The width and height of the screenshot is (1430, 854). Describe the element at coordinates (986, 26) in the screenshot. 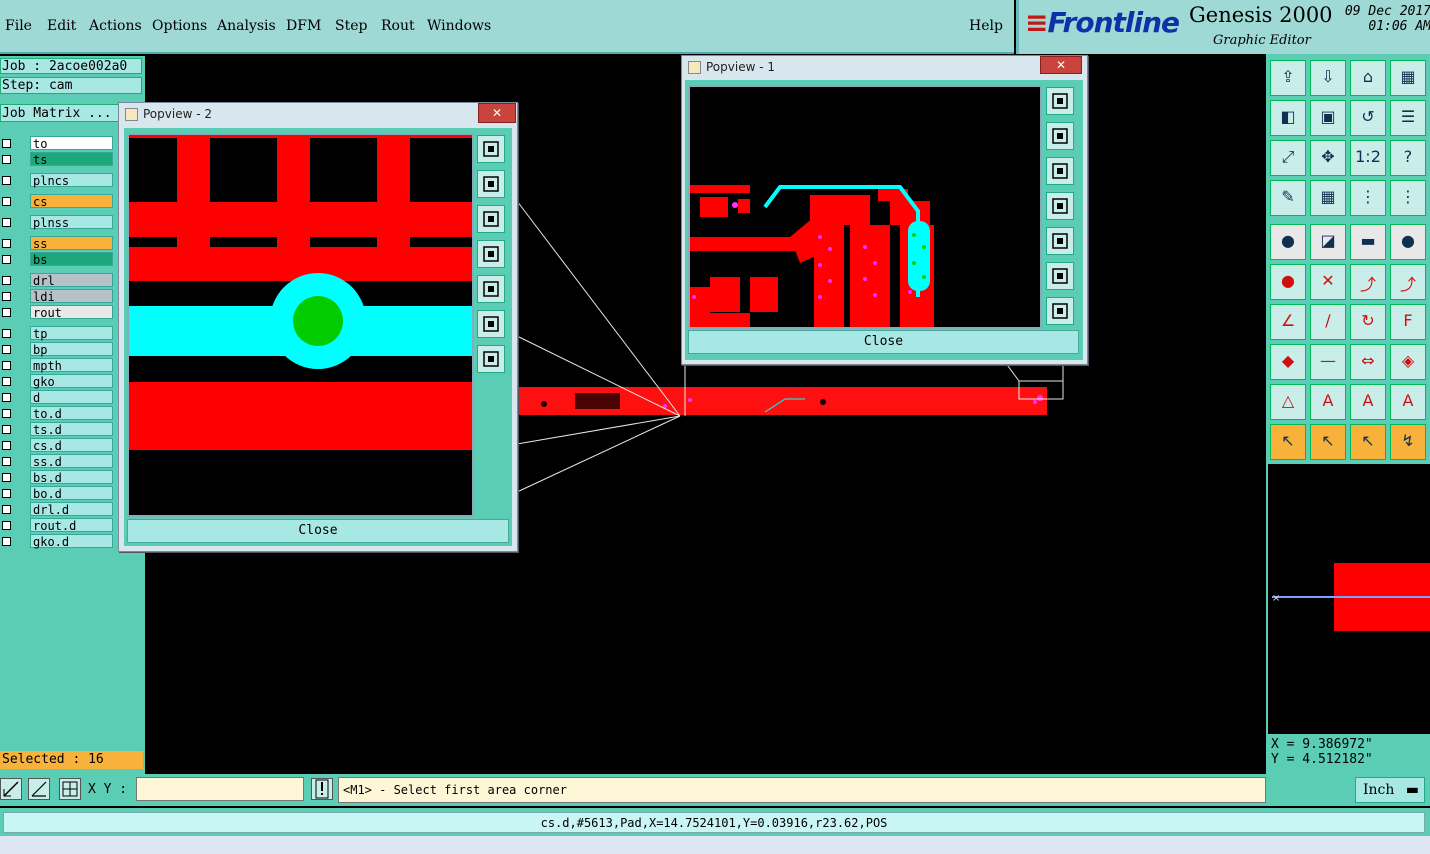

I see `menu-help: Help` at that location.